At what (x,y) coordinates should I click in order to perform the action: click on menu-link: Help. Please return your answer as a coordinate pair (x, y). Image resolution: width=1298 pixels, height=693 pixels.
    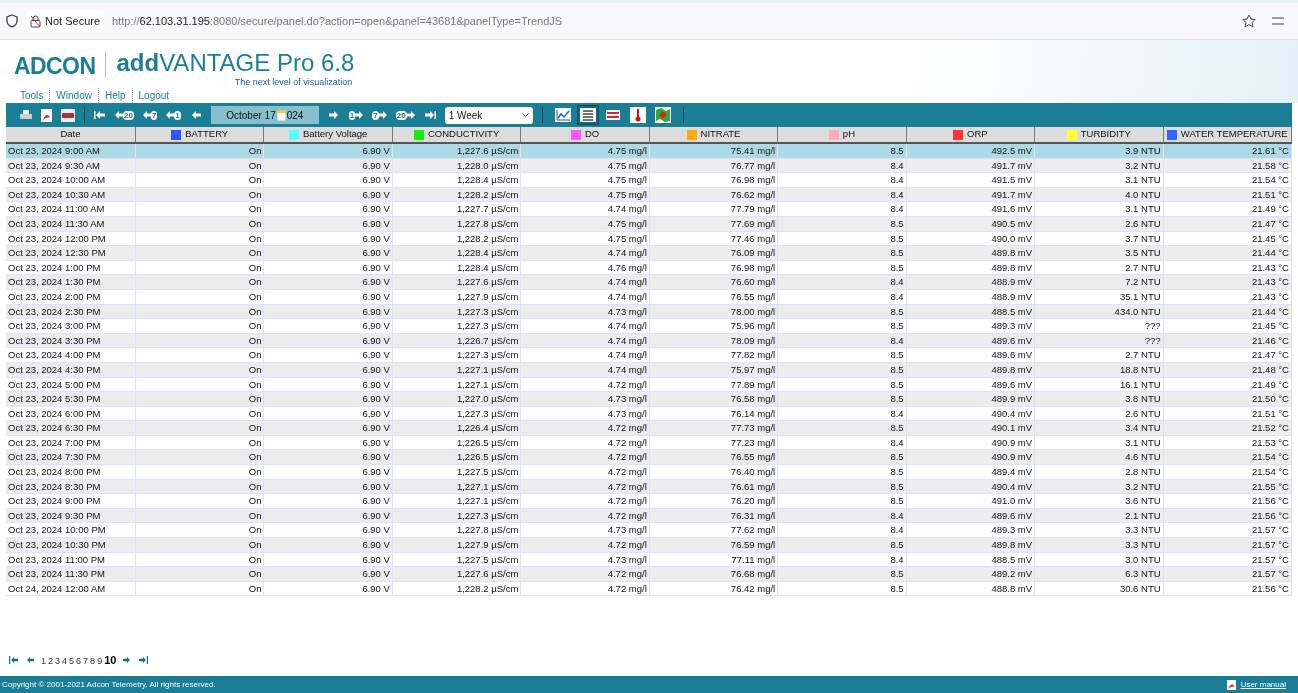
    Looking at the image, I should click on (115, 95).